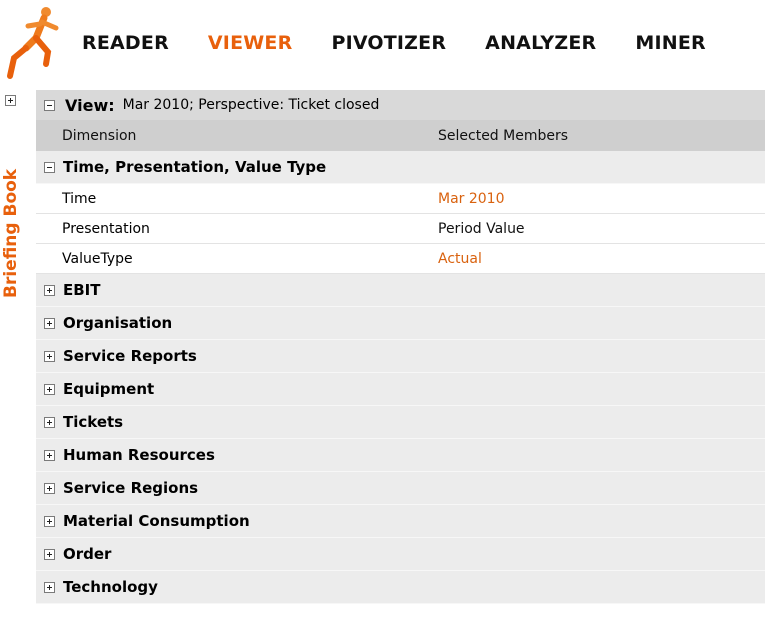 Image resolution: width=765 pixels, height=630 pixels. Describe the element at coordinates (540, 43) in the screenshot. I see `nav-analyzer: ANALYZER` at that location.